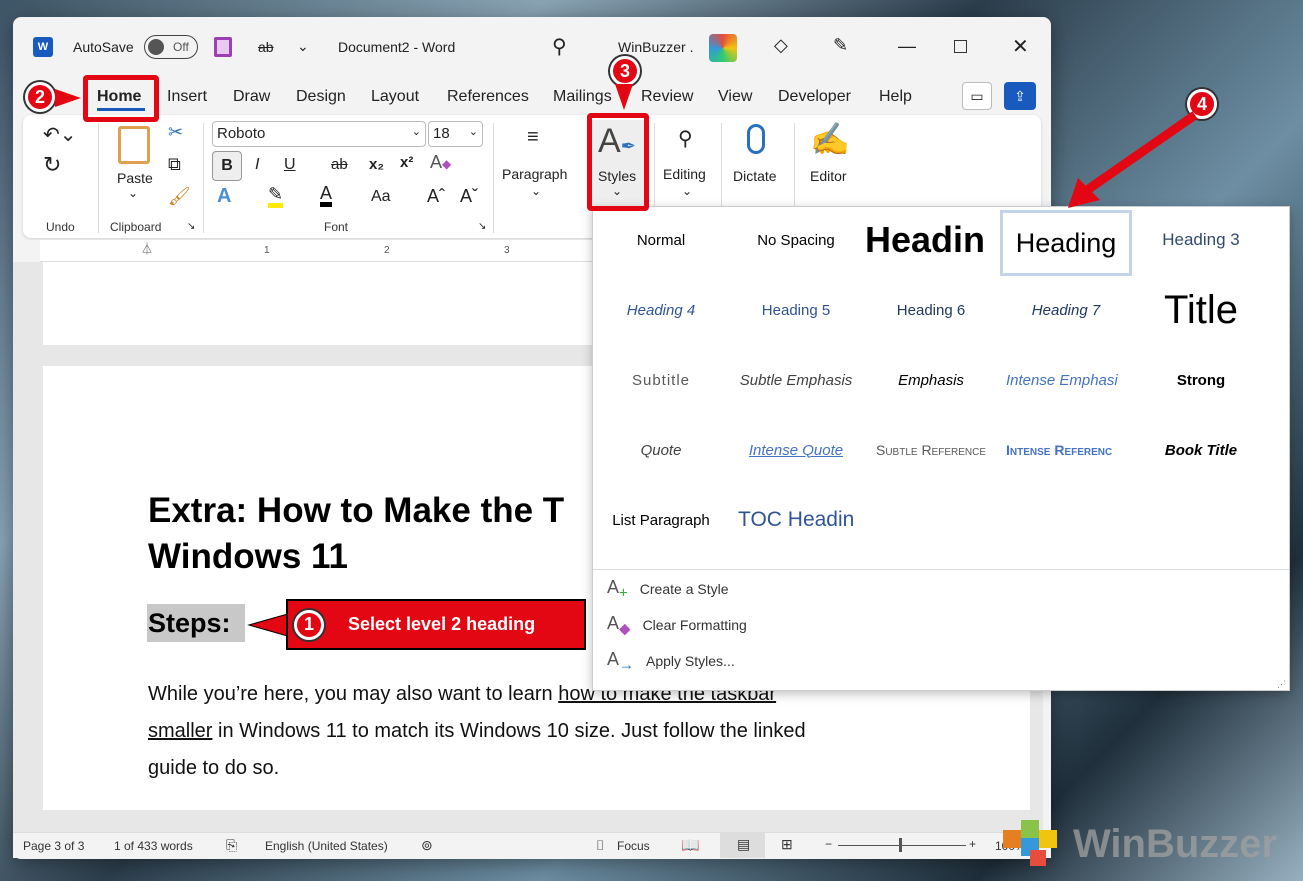 This screenshot has width=1303, height=881. What do you see at coordinates (787, 844) in the screenshot?
I see `web-layout-icon: ⊞` at bounding box center [787, 844].